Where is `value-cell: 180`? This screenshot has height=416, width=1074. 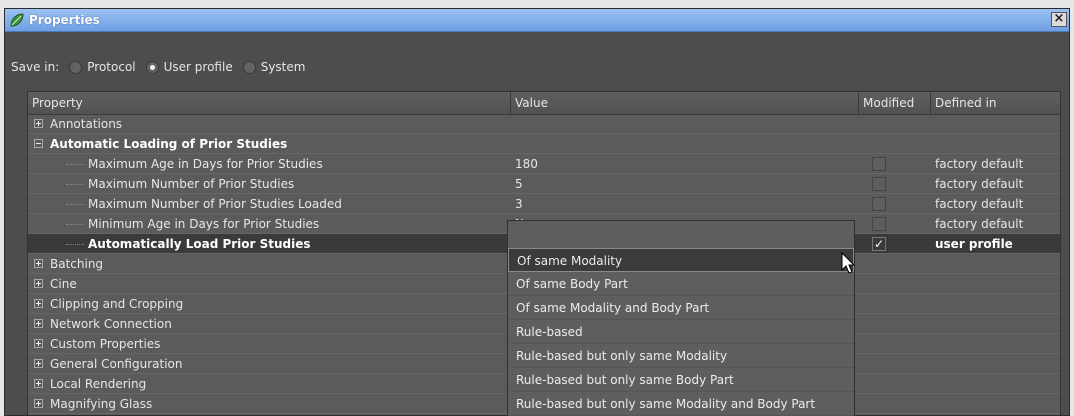 value-cell: 180 is located at coordinates (685, 164).